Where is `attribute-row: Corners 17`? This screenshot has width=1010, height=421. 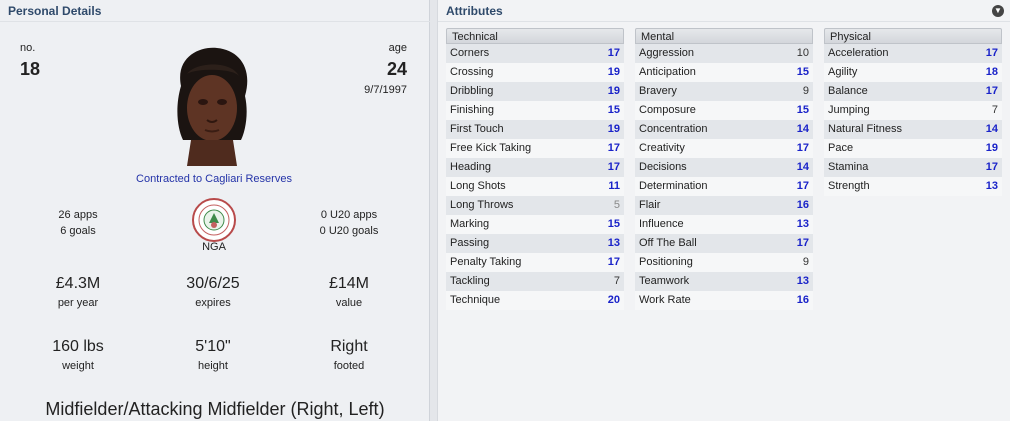 attribute-row: Corners 17 is located at coordinates (535, 53).